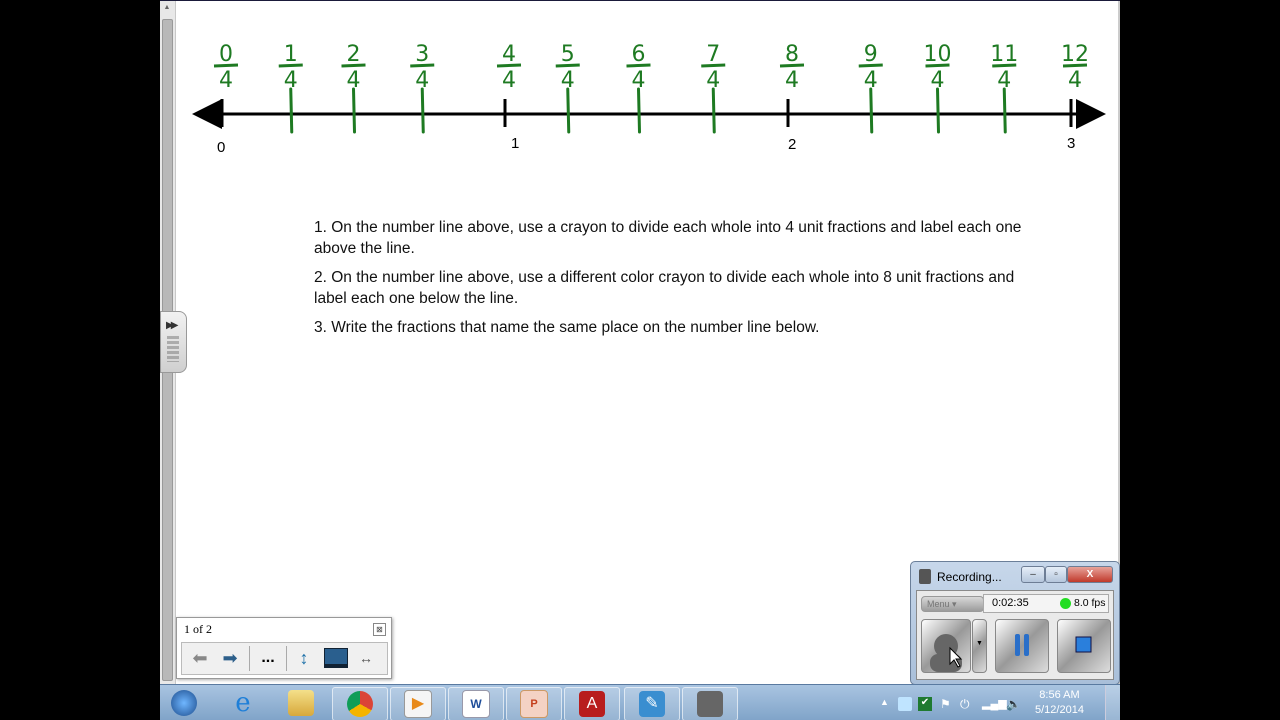  I want to click on whole-label-3: 3, so click(1071, 143).